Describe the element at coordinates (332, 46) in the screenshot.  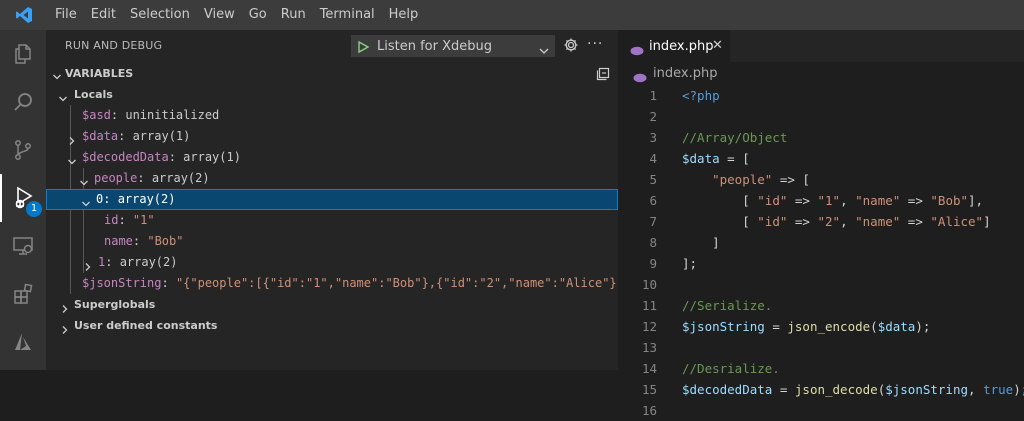
I see `sidebar-header: RUN AND DEBUG Listen for Xdebug ···` at that location.